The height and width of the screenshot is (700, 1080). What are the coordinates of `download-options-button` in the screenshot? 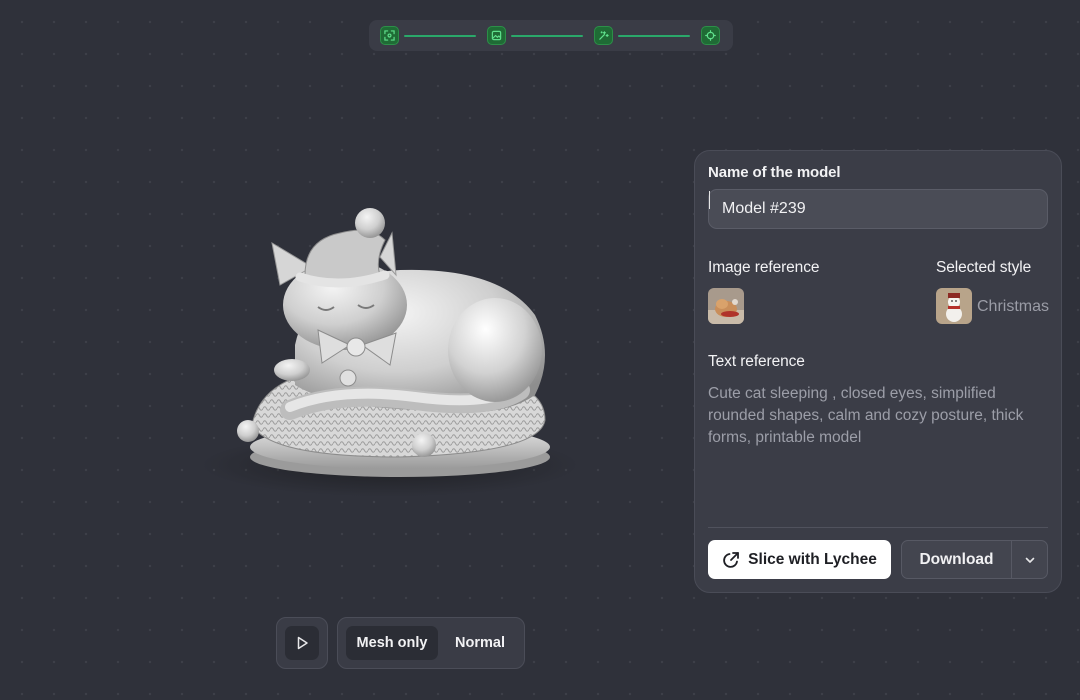 It's located at (1029, 559).